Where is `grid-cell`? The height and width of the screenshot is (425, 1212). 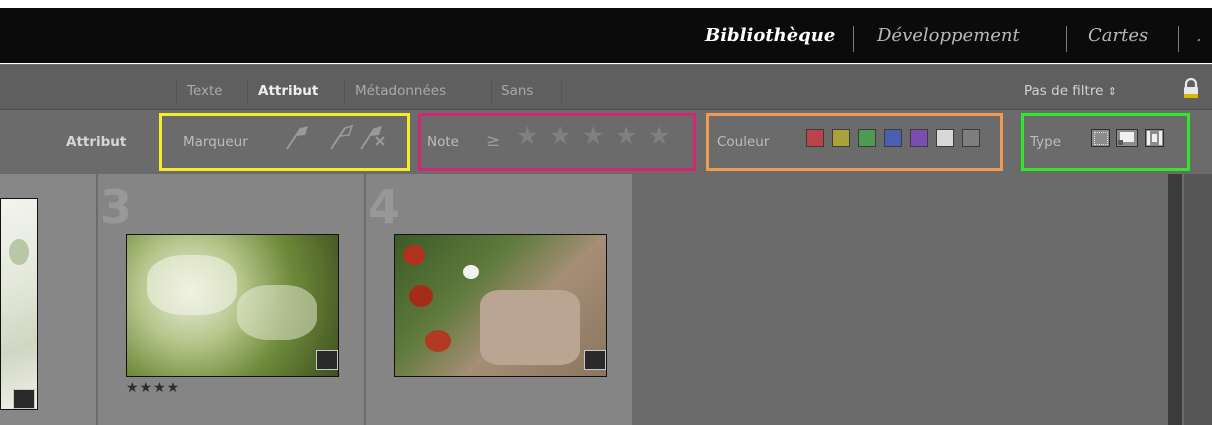
grid-cell is located at coordinates (48, 299).